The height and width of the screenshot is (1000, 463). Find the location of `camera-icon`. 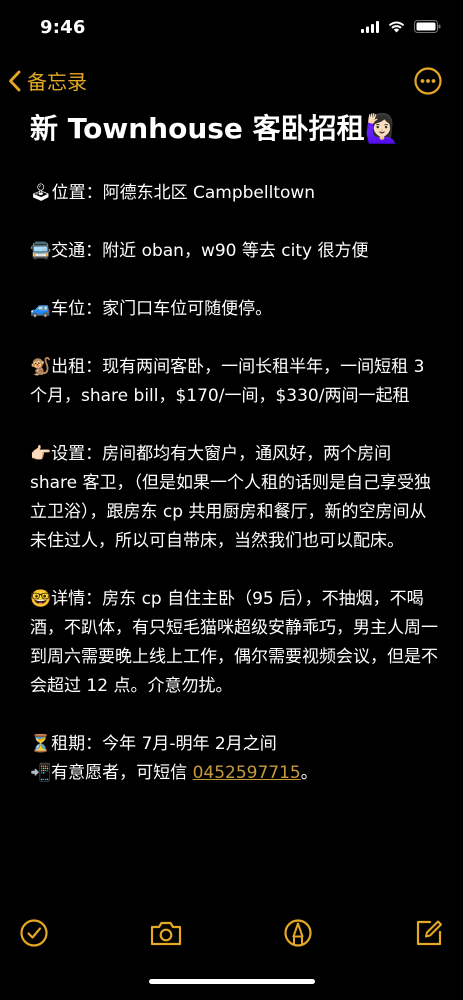

camera-icon is located at coordinates (166, 933).